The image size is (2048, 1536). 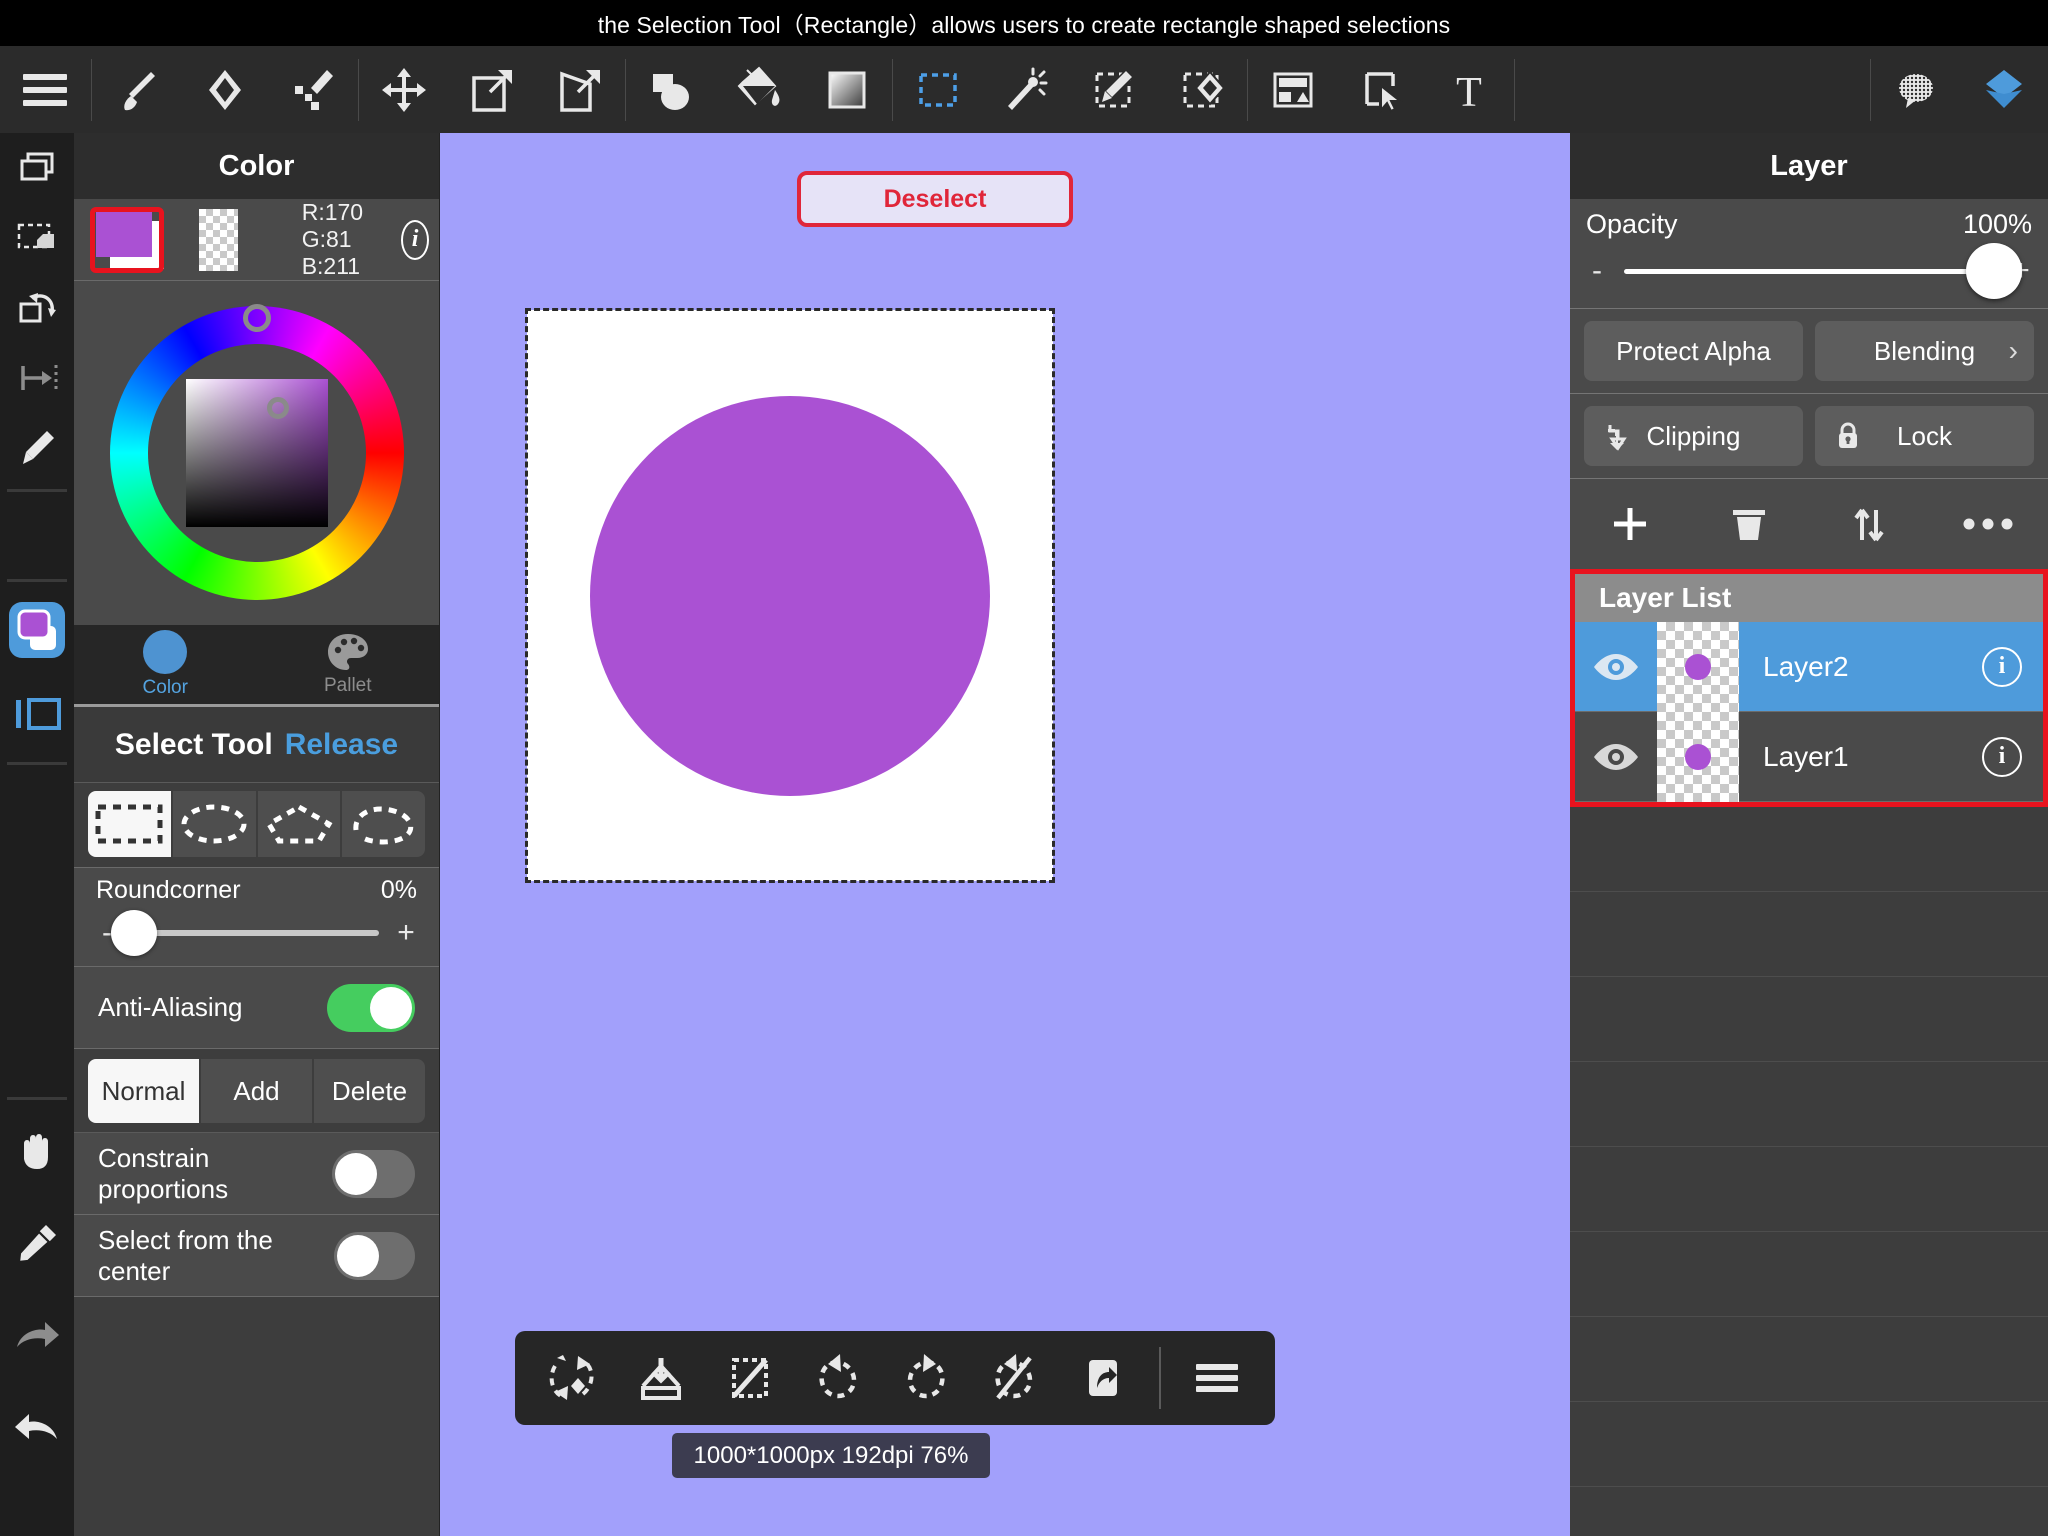 What do you see at coordinates (37, 630) in the screenshot?
I see `color-swatch-icon` at bounding box center [37, 630].